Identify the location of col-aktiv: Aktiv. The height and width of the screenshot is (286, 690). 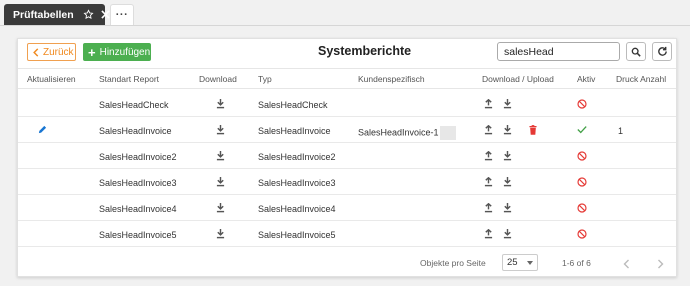
(586, 79).